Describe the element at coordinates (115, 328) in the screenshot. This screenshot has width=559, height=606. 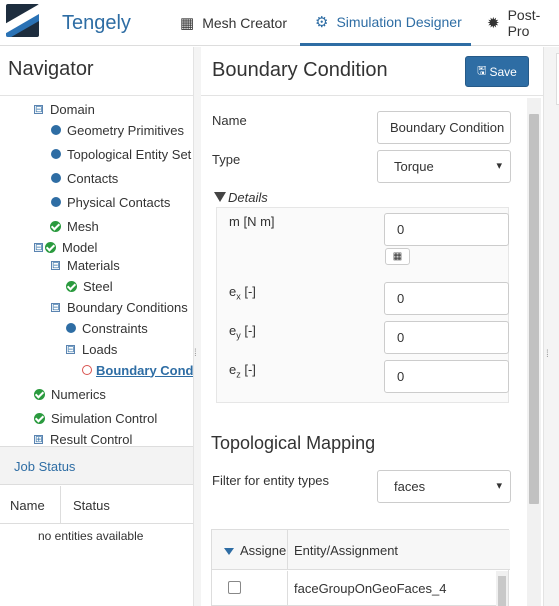
I see `tree-item-label: Constraints` at that location.